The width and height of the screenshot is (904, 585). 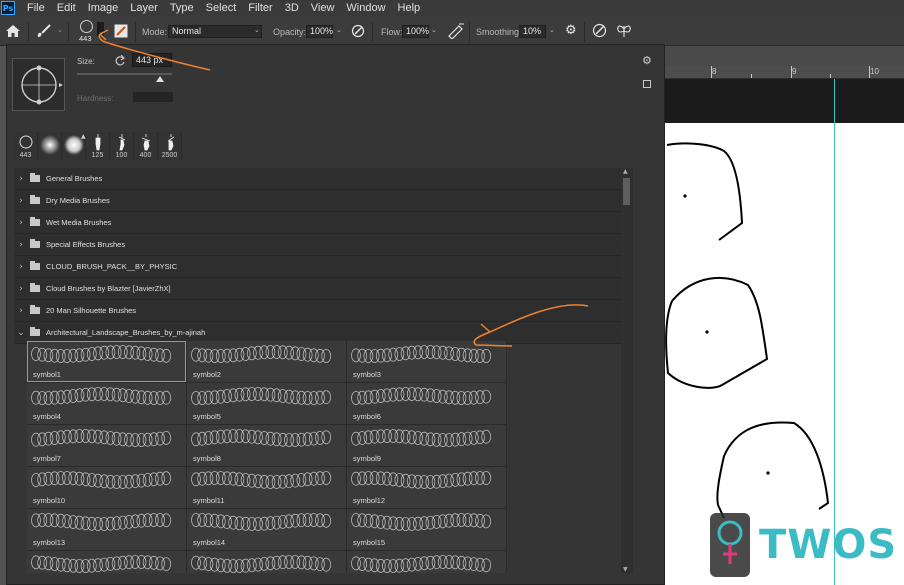 What do you see at coordinates (98, 146) in the screenshot?
I see `recent-brush: 125` at bounding box center [98, 146].